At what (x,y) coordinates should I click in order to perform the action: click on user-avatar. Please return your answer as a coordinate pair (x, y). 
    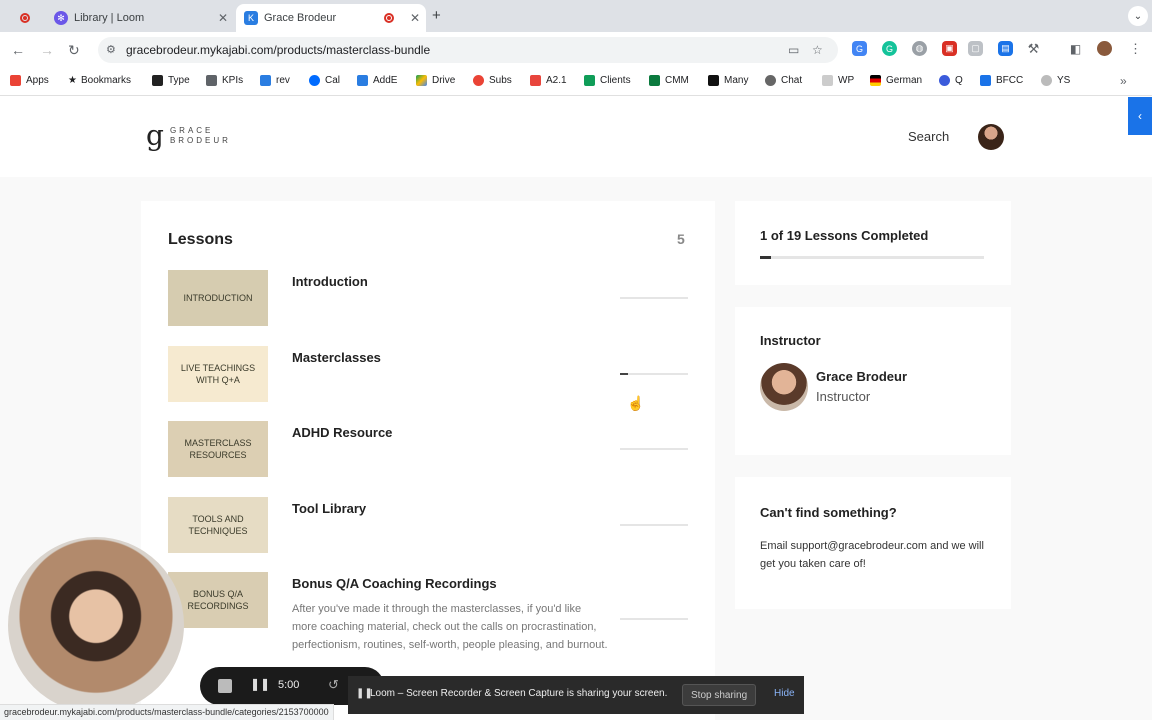
    Looking at the image, I should click on (991, 137).